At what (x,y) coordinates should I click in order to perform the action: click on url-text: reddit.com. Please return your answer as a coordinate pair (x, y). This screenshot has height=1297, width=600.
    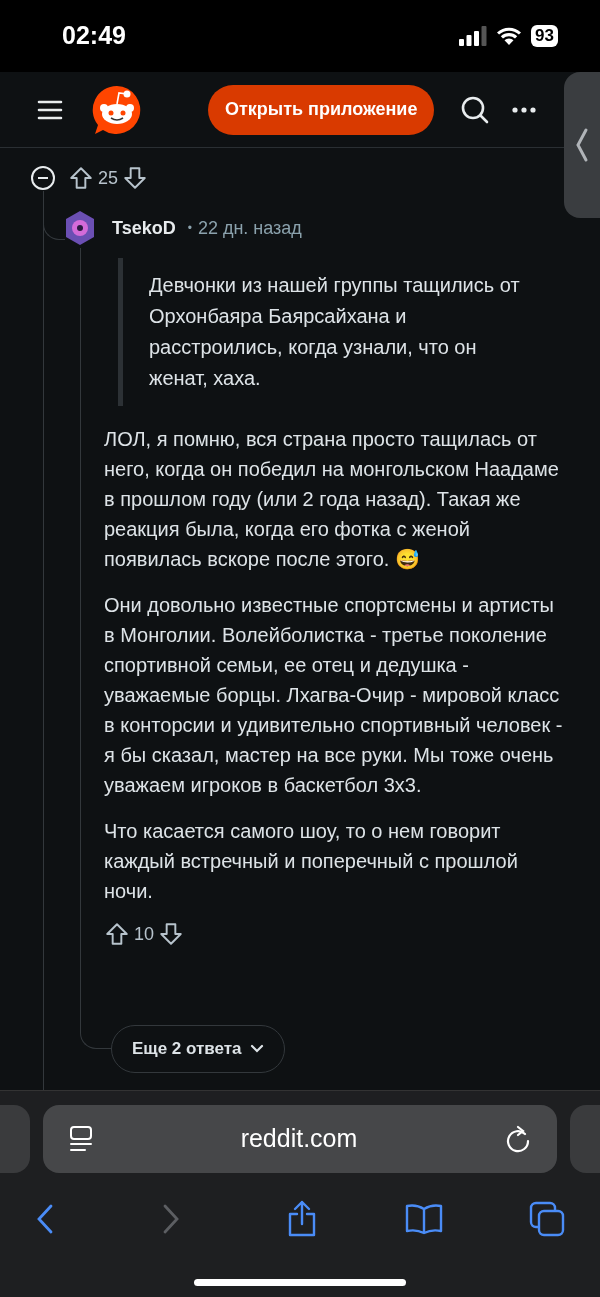
    Looking at the image, I should click on (299, 1139).